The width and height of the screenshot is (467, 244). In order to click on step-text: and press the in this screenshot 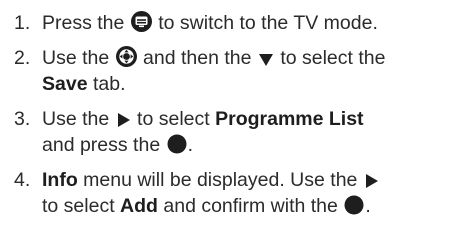, I will do `click(101, 145)`.